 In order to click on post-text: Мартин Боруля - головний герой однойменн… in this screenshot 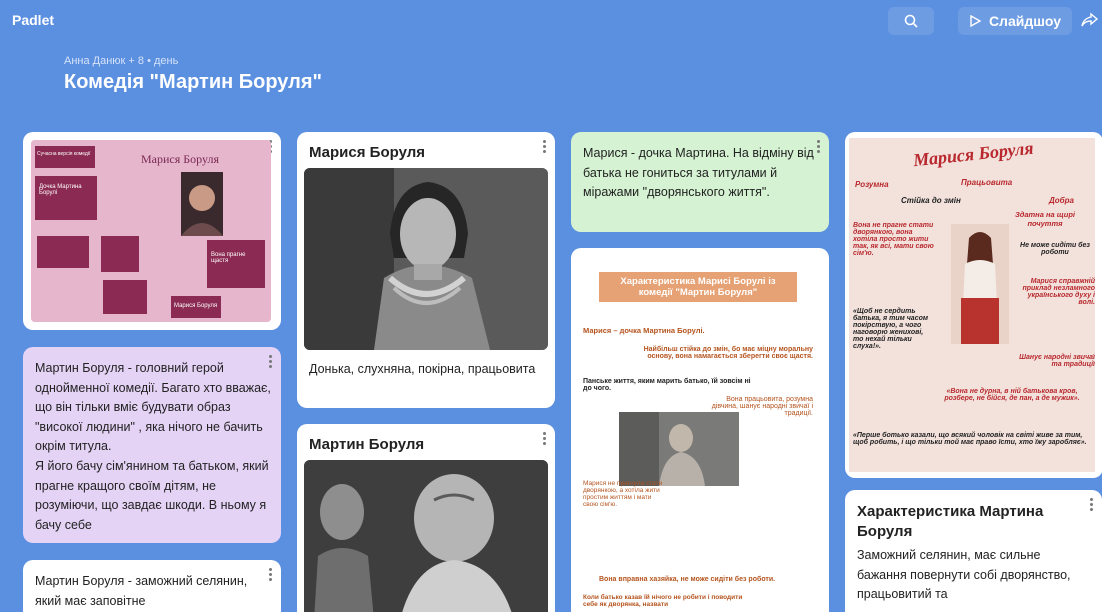, I will do `click(153, 446)`.